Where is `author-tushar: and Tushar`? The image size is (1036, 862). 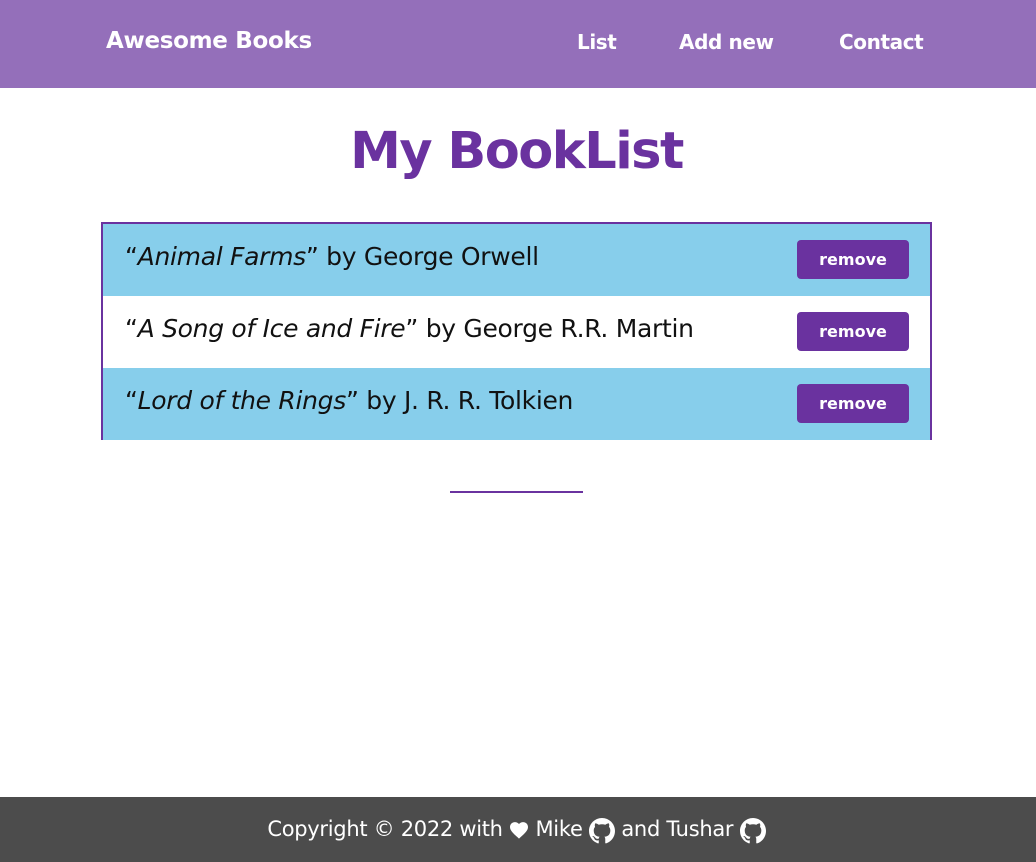 author-tushar: and Tushar is located at coordinates (677, 829).